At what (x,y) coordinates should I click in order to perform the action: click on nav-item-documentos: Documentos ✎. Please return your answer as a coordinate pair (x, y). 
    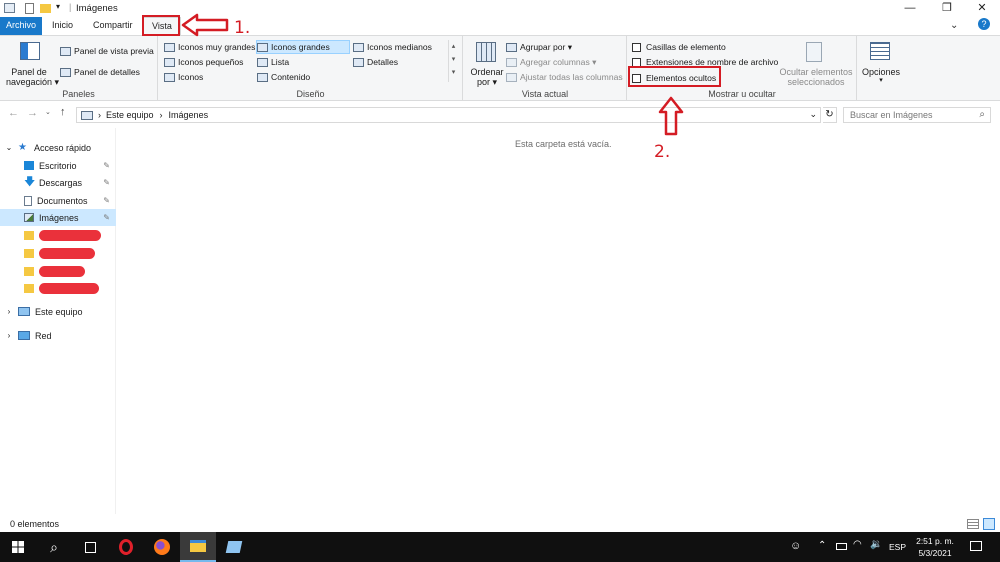
    Looking at the image, I should click on (58, 200).